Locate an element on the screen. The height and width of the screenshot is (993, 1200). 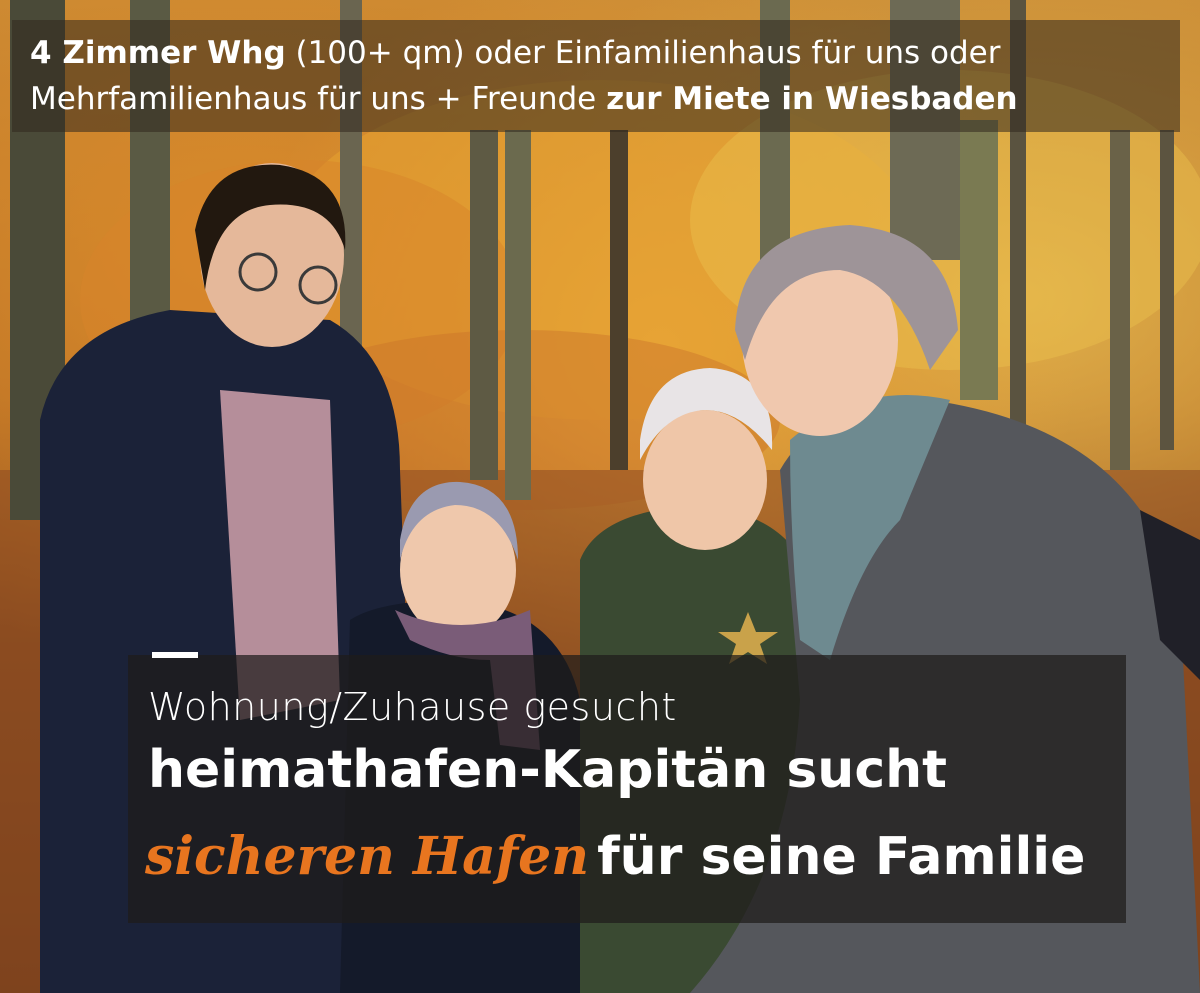
headline-accent: sicheren Hafen is located at coordinates (367, 856).